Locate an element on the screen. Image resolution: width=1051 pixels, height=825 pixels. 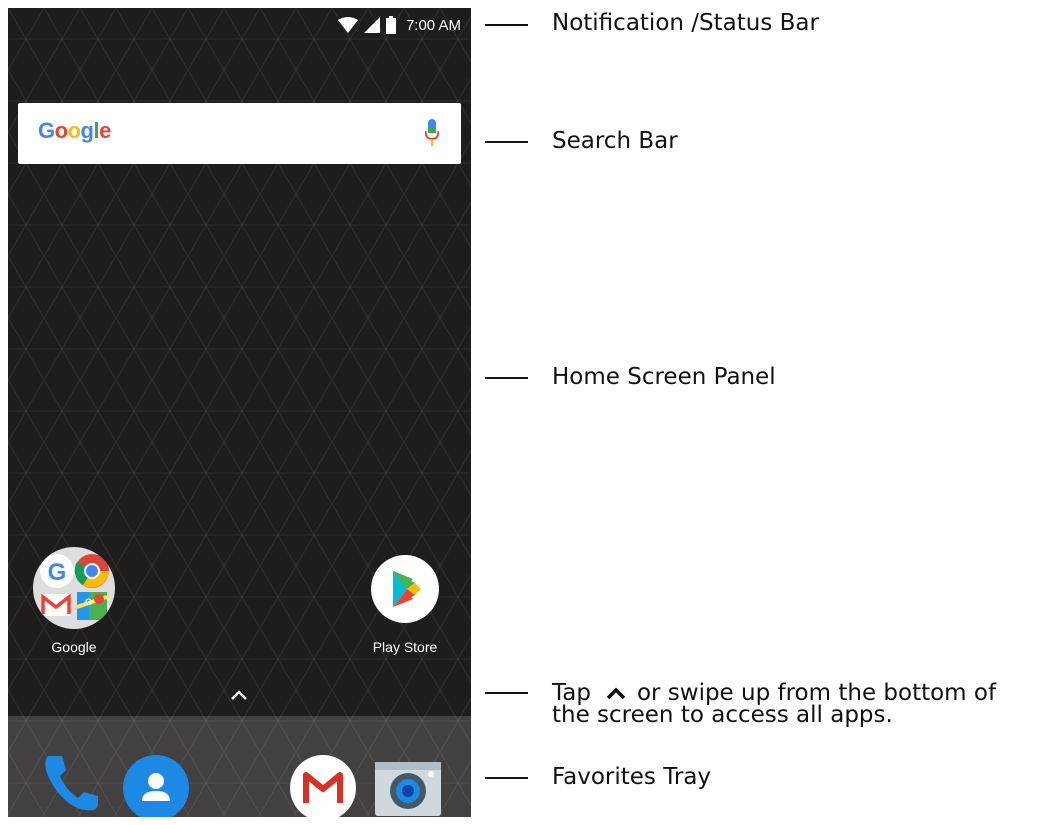
callout-home-panel: Home Screen Panel is located at coordinates (664, 377).